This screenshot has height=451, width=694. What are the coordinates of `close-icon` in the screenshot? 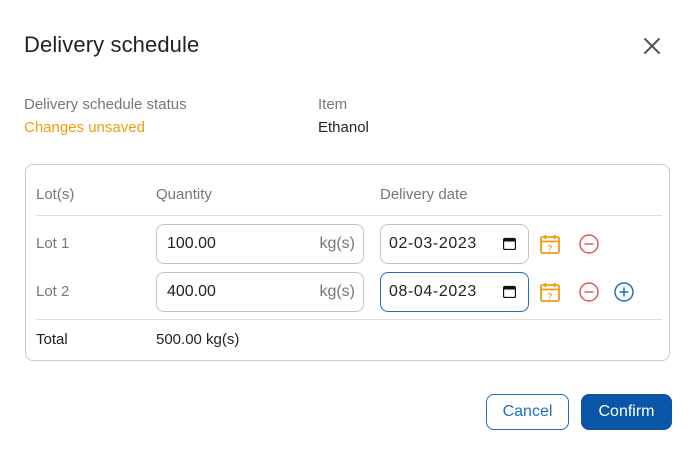 It's located at (652, 46).